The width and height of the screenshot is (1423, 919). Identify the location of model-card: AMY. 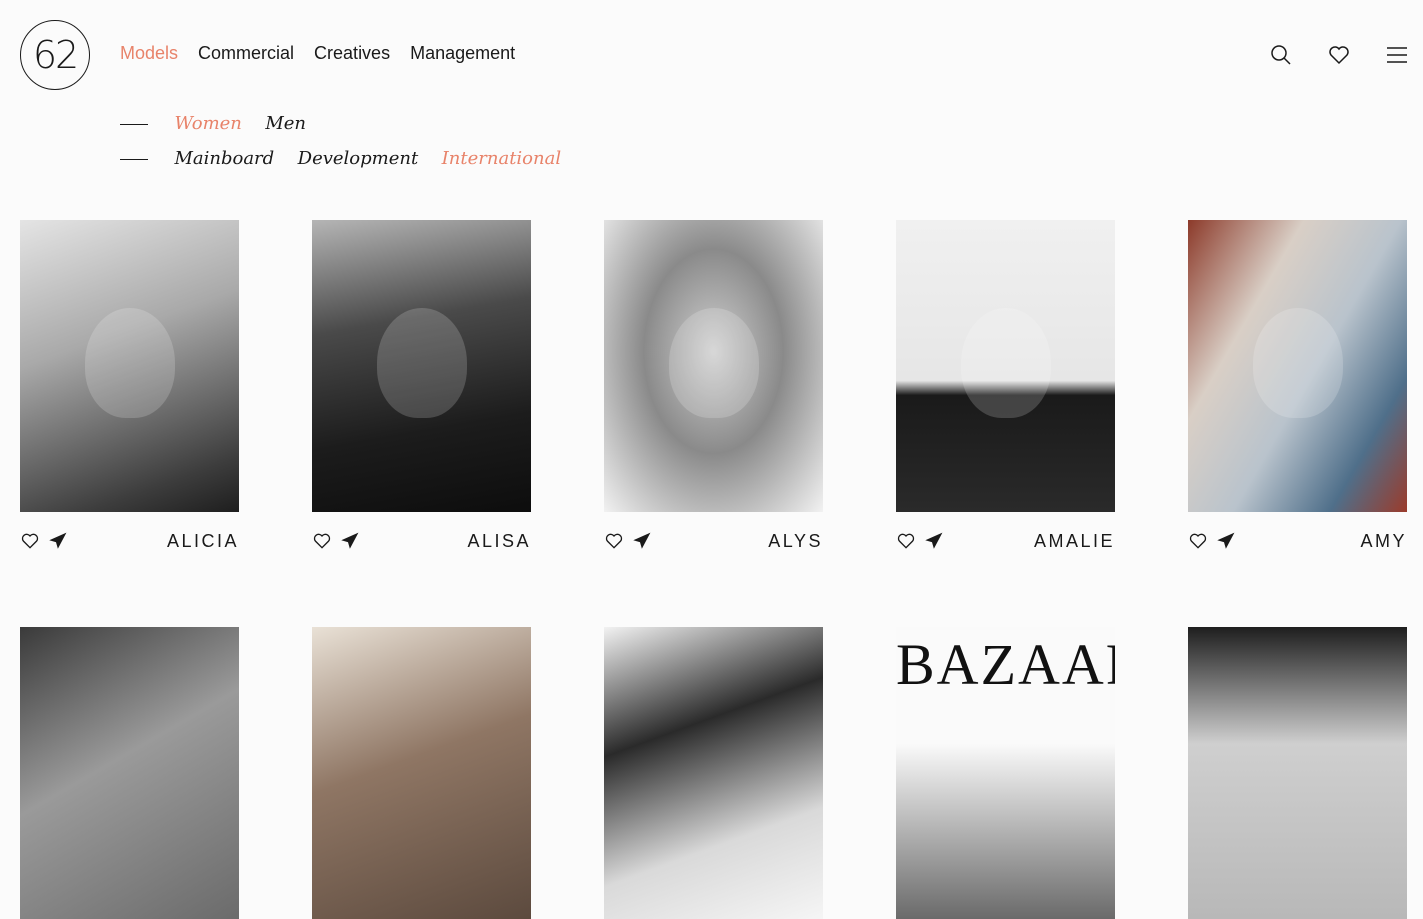
(1297, 390).